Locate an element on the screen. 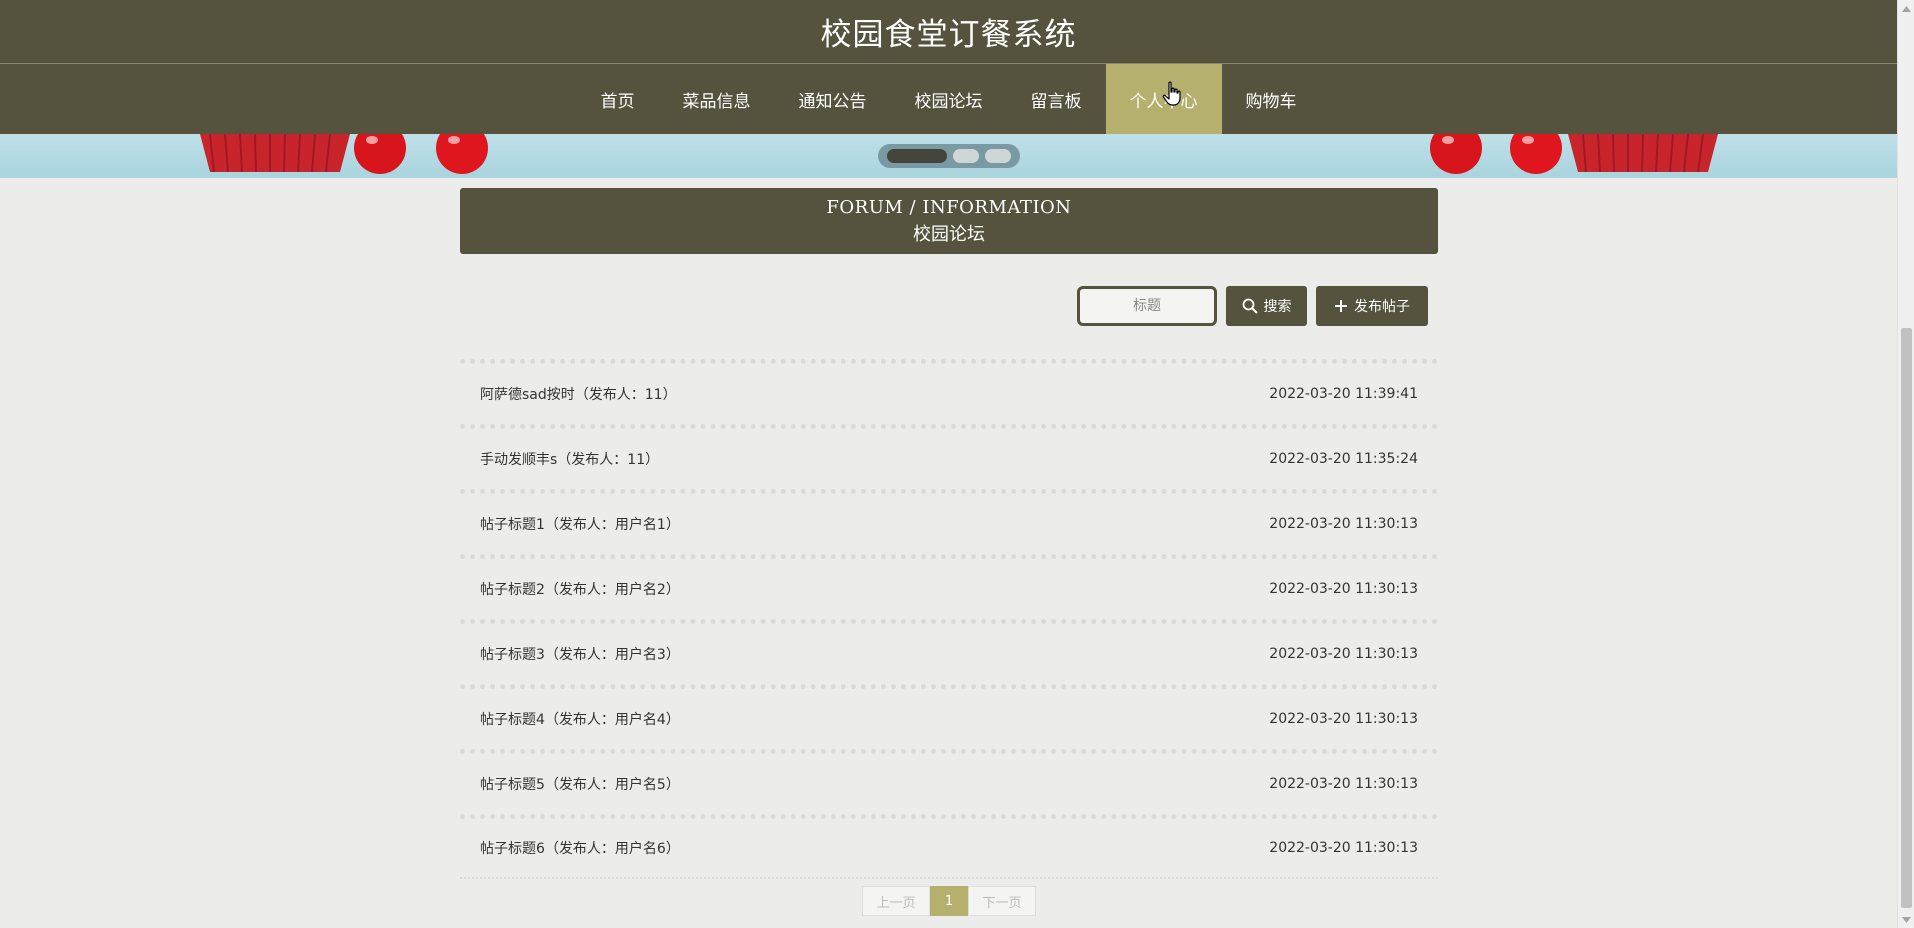  nav-item-label: 购物车 is located at coordinates (1271, 101).